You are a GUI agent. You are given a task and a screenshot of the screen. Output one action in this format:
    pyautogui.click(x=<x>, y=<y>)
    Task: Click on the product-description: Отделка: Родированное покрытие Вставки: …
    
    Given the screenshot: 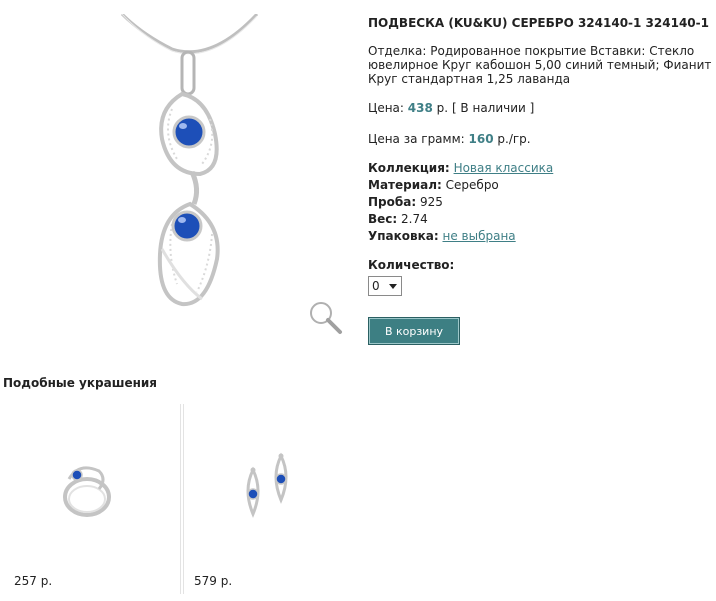 What is the action you would take?
    pyautogui.click(x=540, y=65)
    